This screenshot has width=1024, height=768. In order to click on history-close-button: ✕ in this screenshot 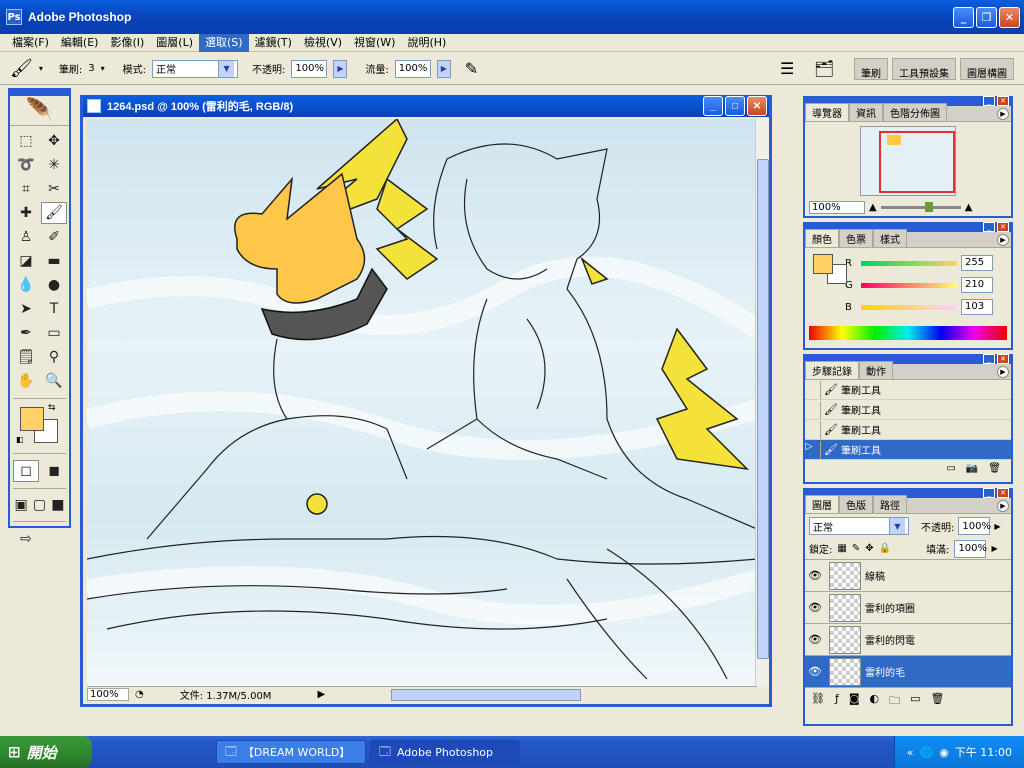, I will do `click(1003, 359)`.